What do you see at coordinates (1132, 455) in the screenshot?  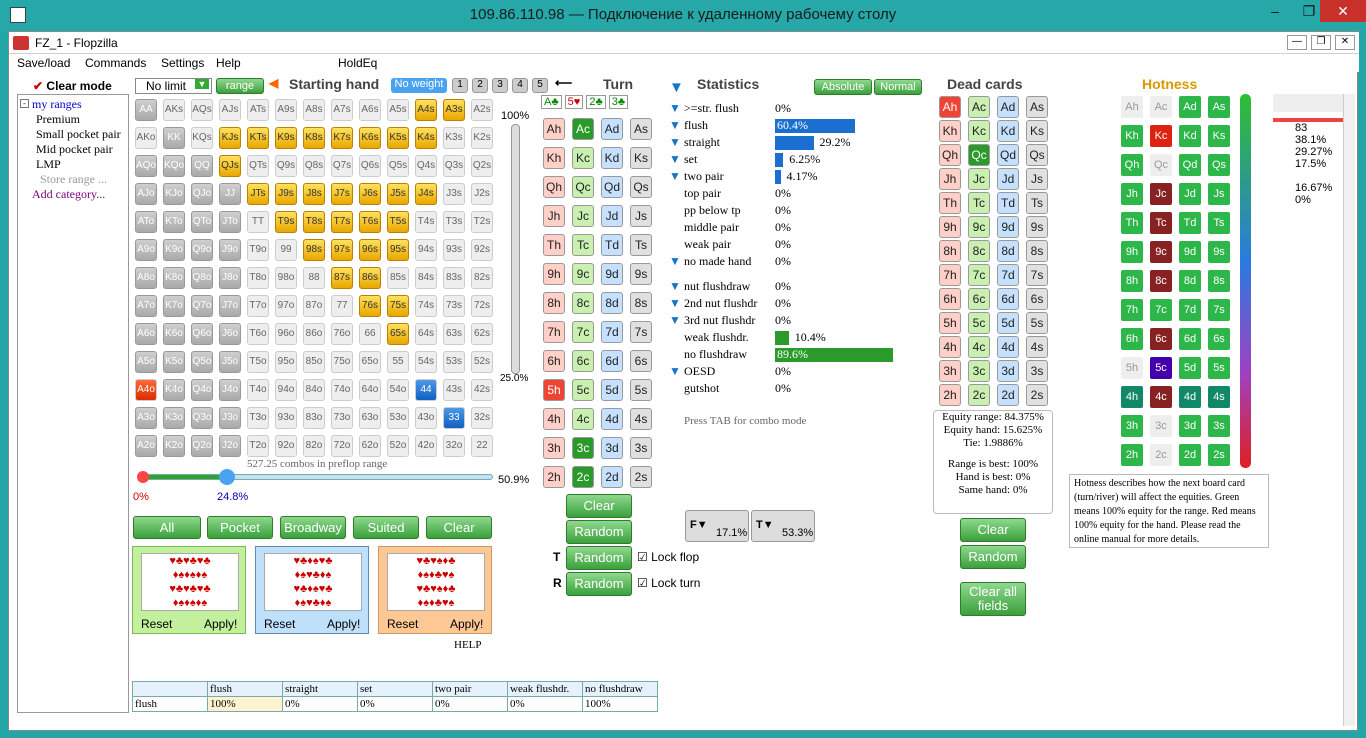 I see `hot-card-2h: 2h` at bounding box center [1132, 455].